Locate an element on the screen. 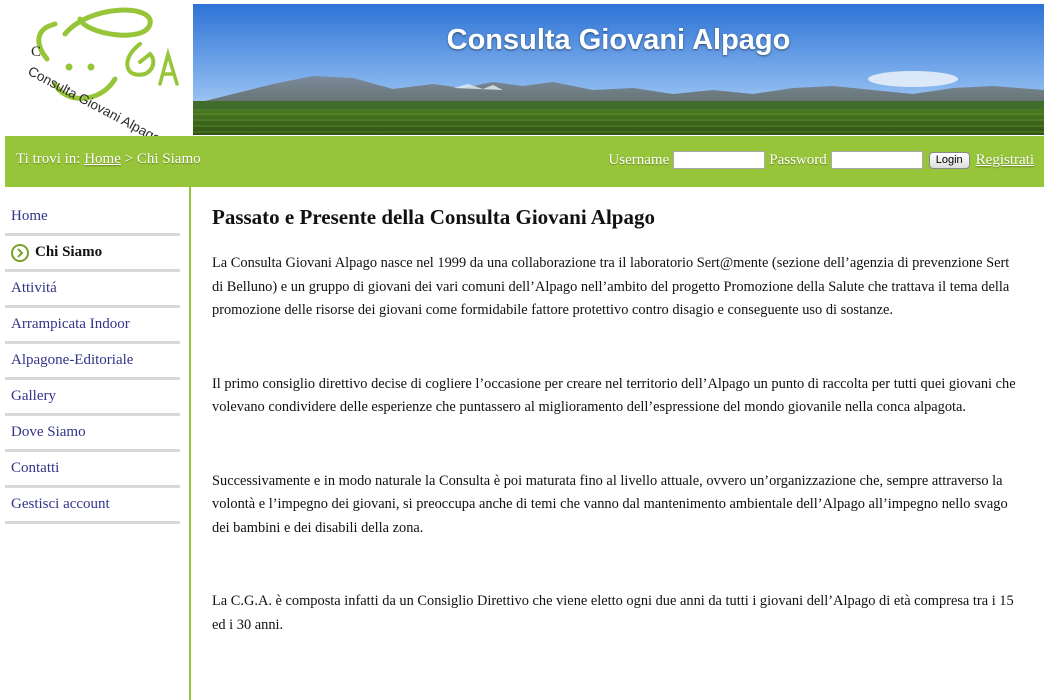 This screenshot has width=1045, height=700. logo-letter-c: C is located at coordinates (36, 52).